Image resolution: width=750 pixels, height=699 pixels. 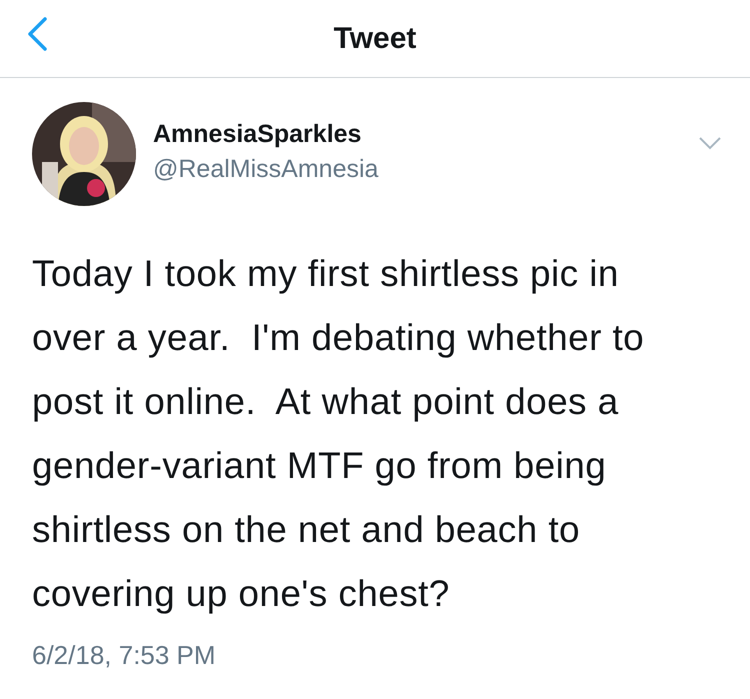 I want to click on chevron-down-icon, so click(x=710, y=143).